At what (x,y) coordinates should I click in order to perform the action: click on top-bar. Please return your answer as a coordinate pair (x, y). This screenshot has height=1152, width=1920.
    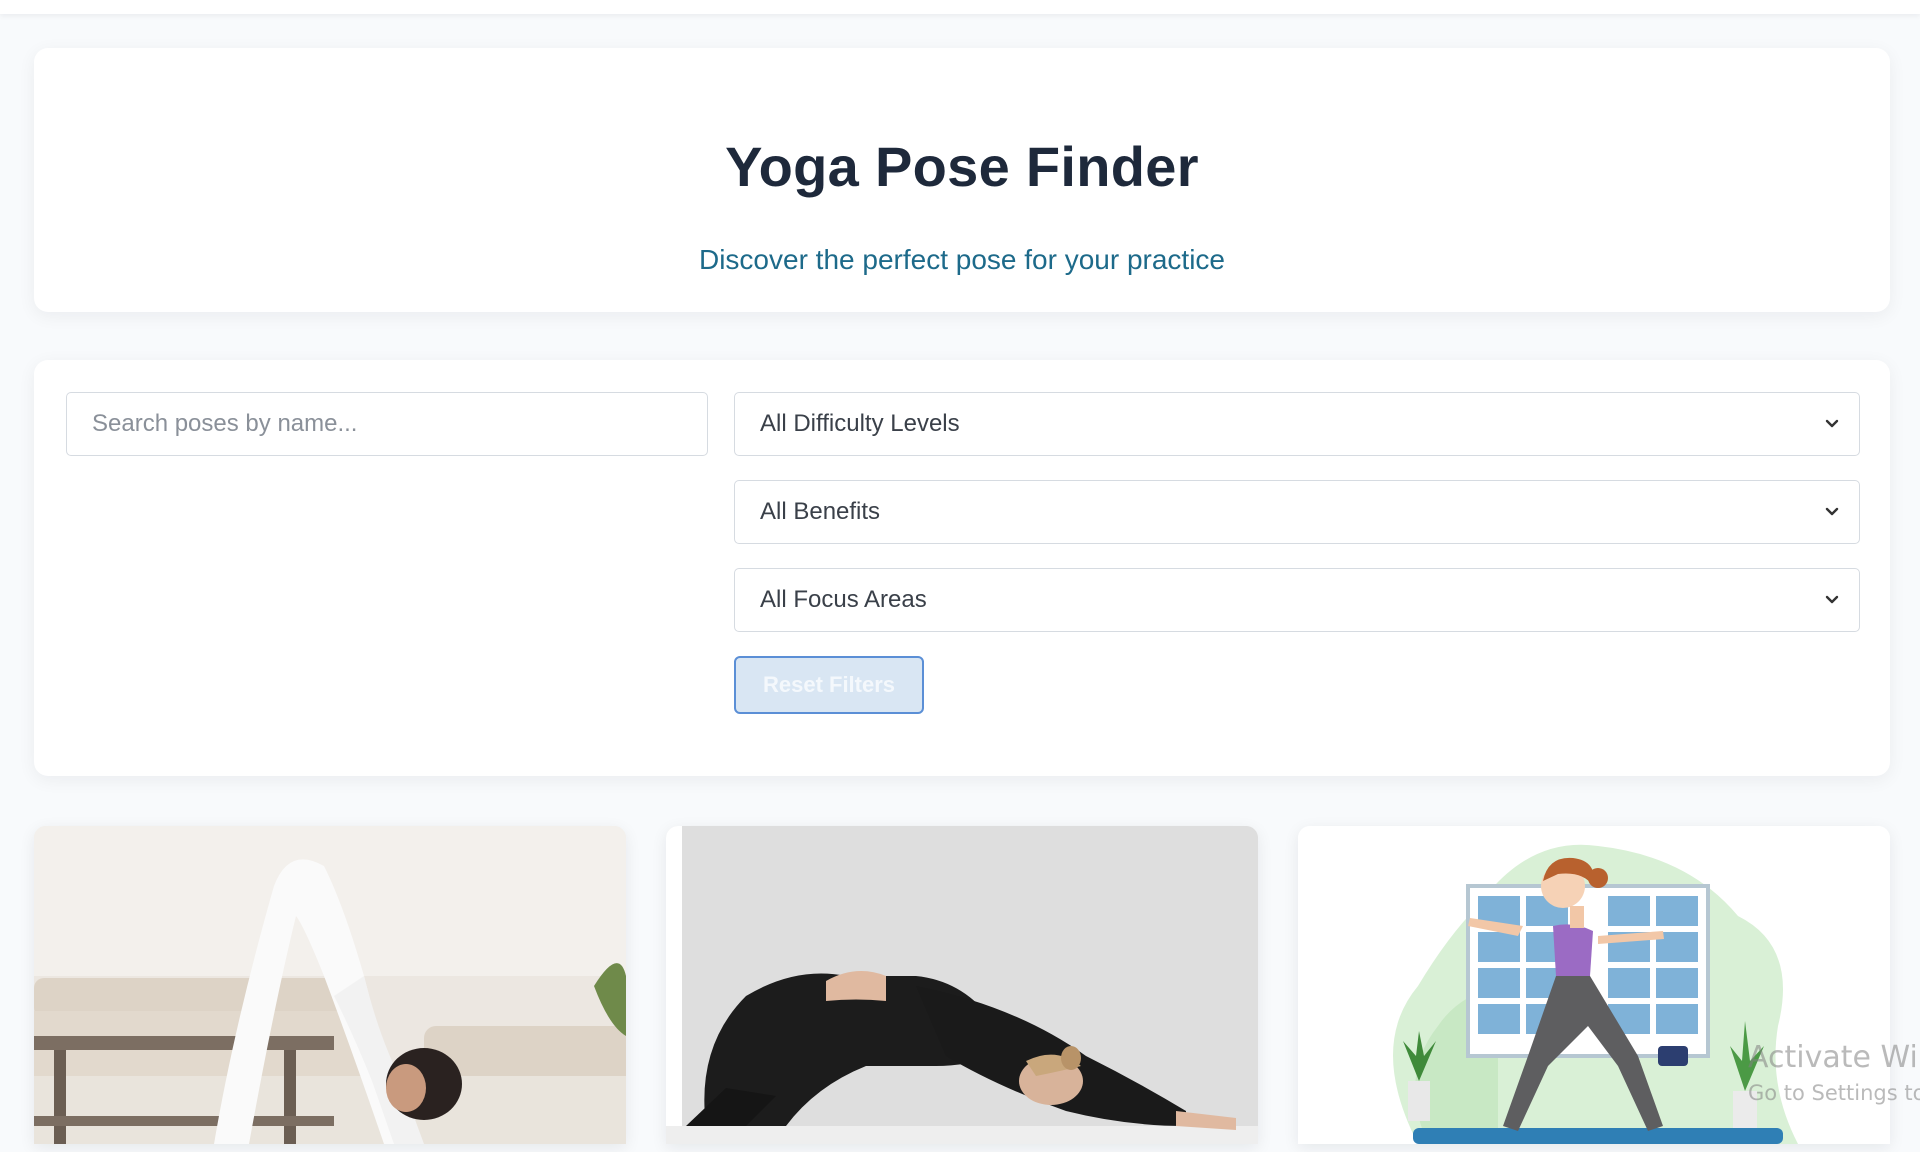
    Looking at the image, I should click on (960, 7).